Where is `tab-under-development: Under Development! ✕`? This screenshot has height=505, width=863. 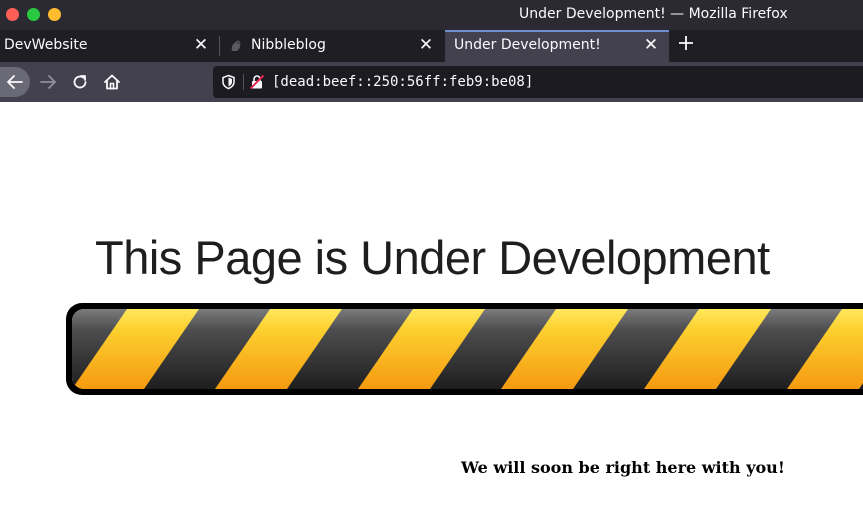
tab-under-development: Under Development! ✕ is located at coordinates (557, 46).